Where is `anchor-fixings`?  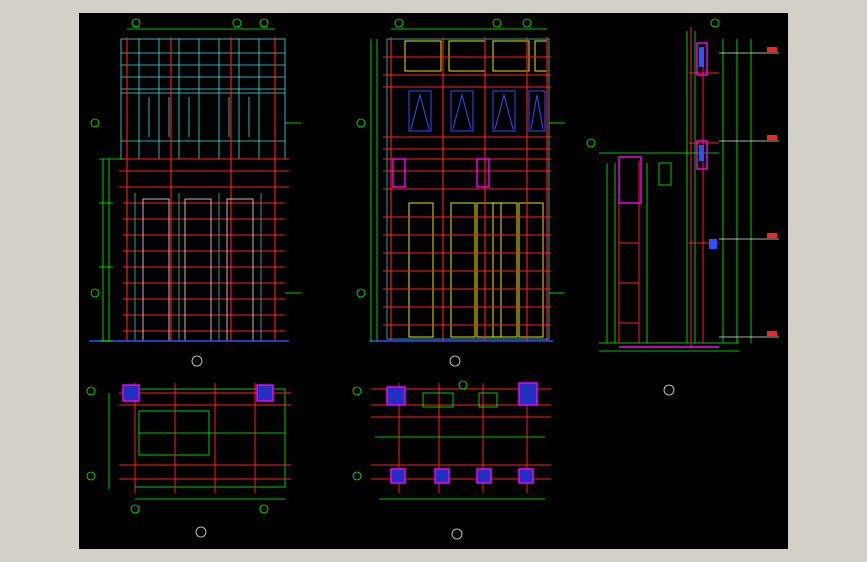
anchor-fixings is located at coordinates (708, 148).